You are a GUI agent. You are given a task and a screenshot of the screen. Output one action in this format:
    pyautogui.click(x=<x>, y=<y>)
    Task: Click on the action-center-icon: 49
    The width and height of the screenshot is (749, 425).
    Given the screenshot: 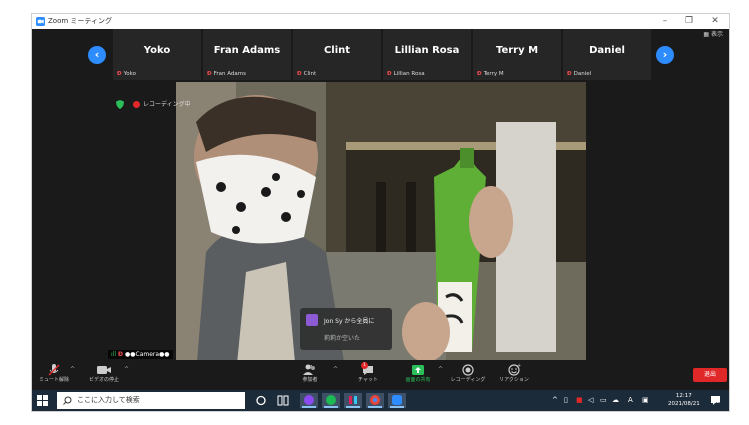 What is the action you would take?
    pyautogui.click(x=716, y=400)
    